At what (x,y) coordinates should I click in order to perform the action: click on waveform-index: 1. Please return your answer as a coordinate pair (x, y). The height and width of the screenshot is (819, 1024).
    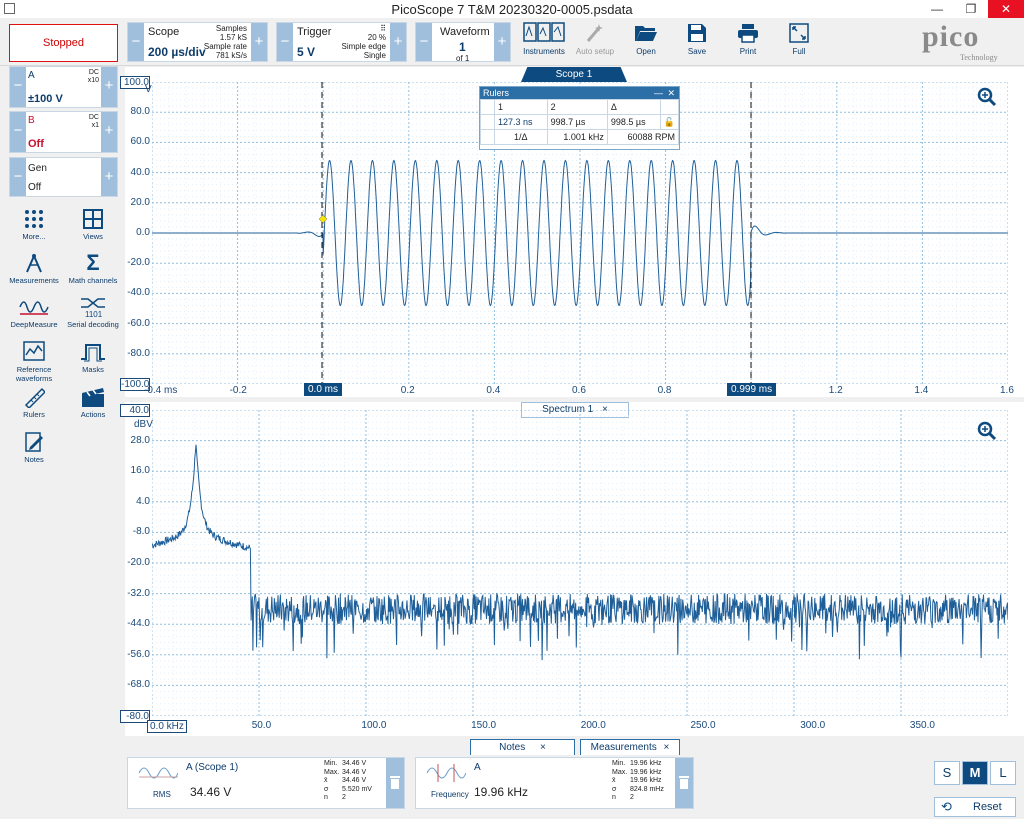
    Looking at the image, I should click on (462, 47).